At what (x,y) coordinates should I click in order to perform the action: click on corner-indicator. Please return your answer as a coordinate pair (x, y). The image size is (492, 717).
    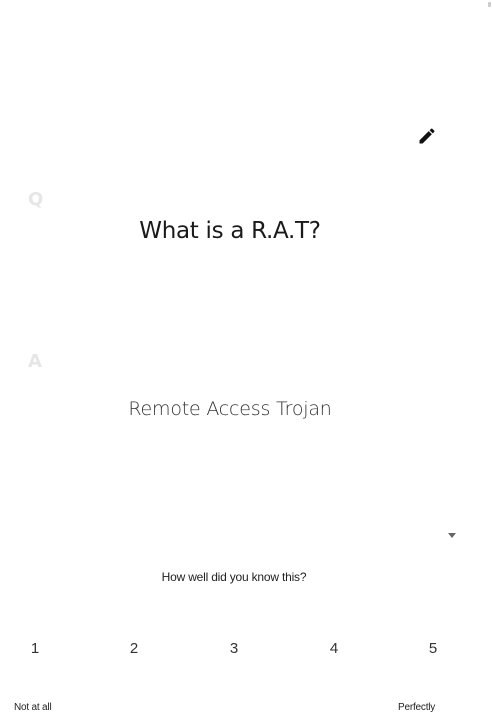
    Looking at the image, I should click on (489, 4).